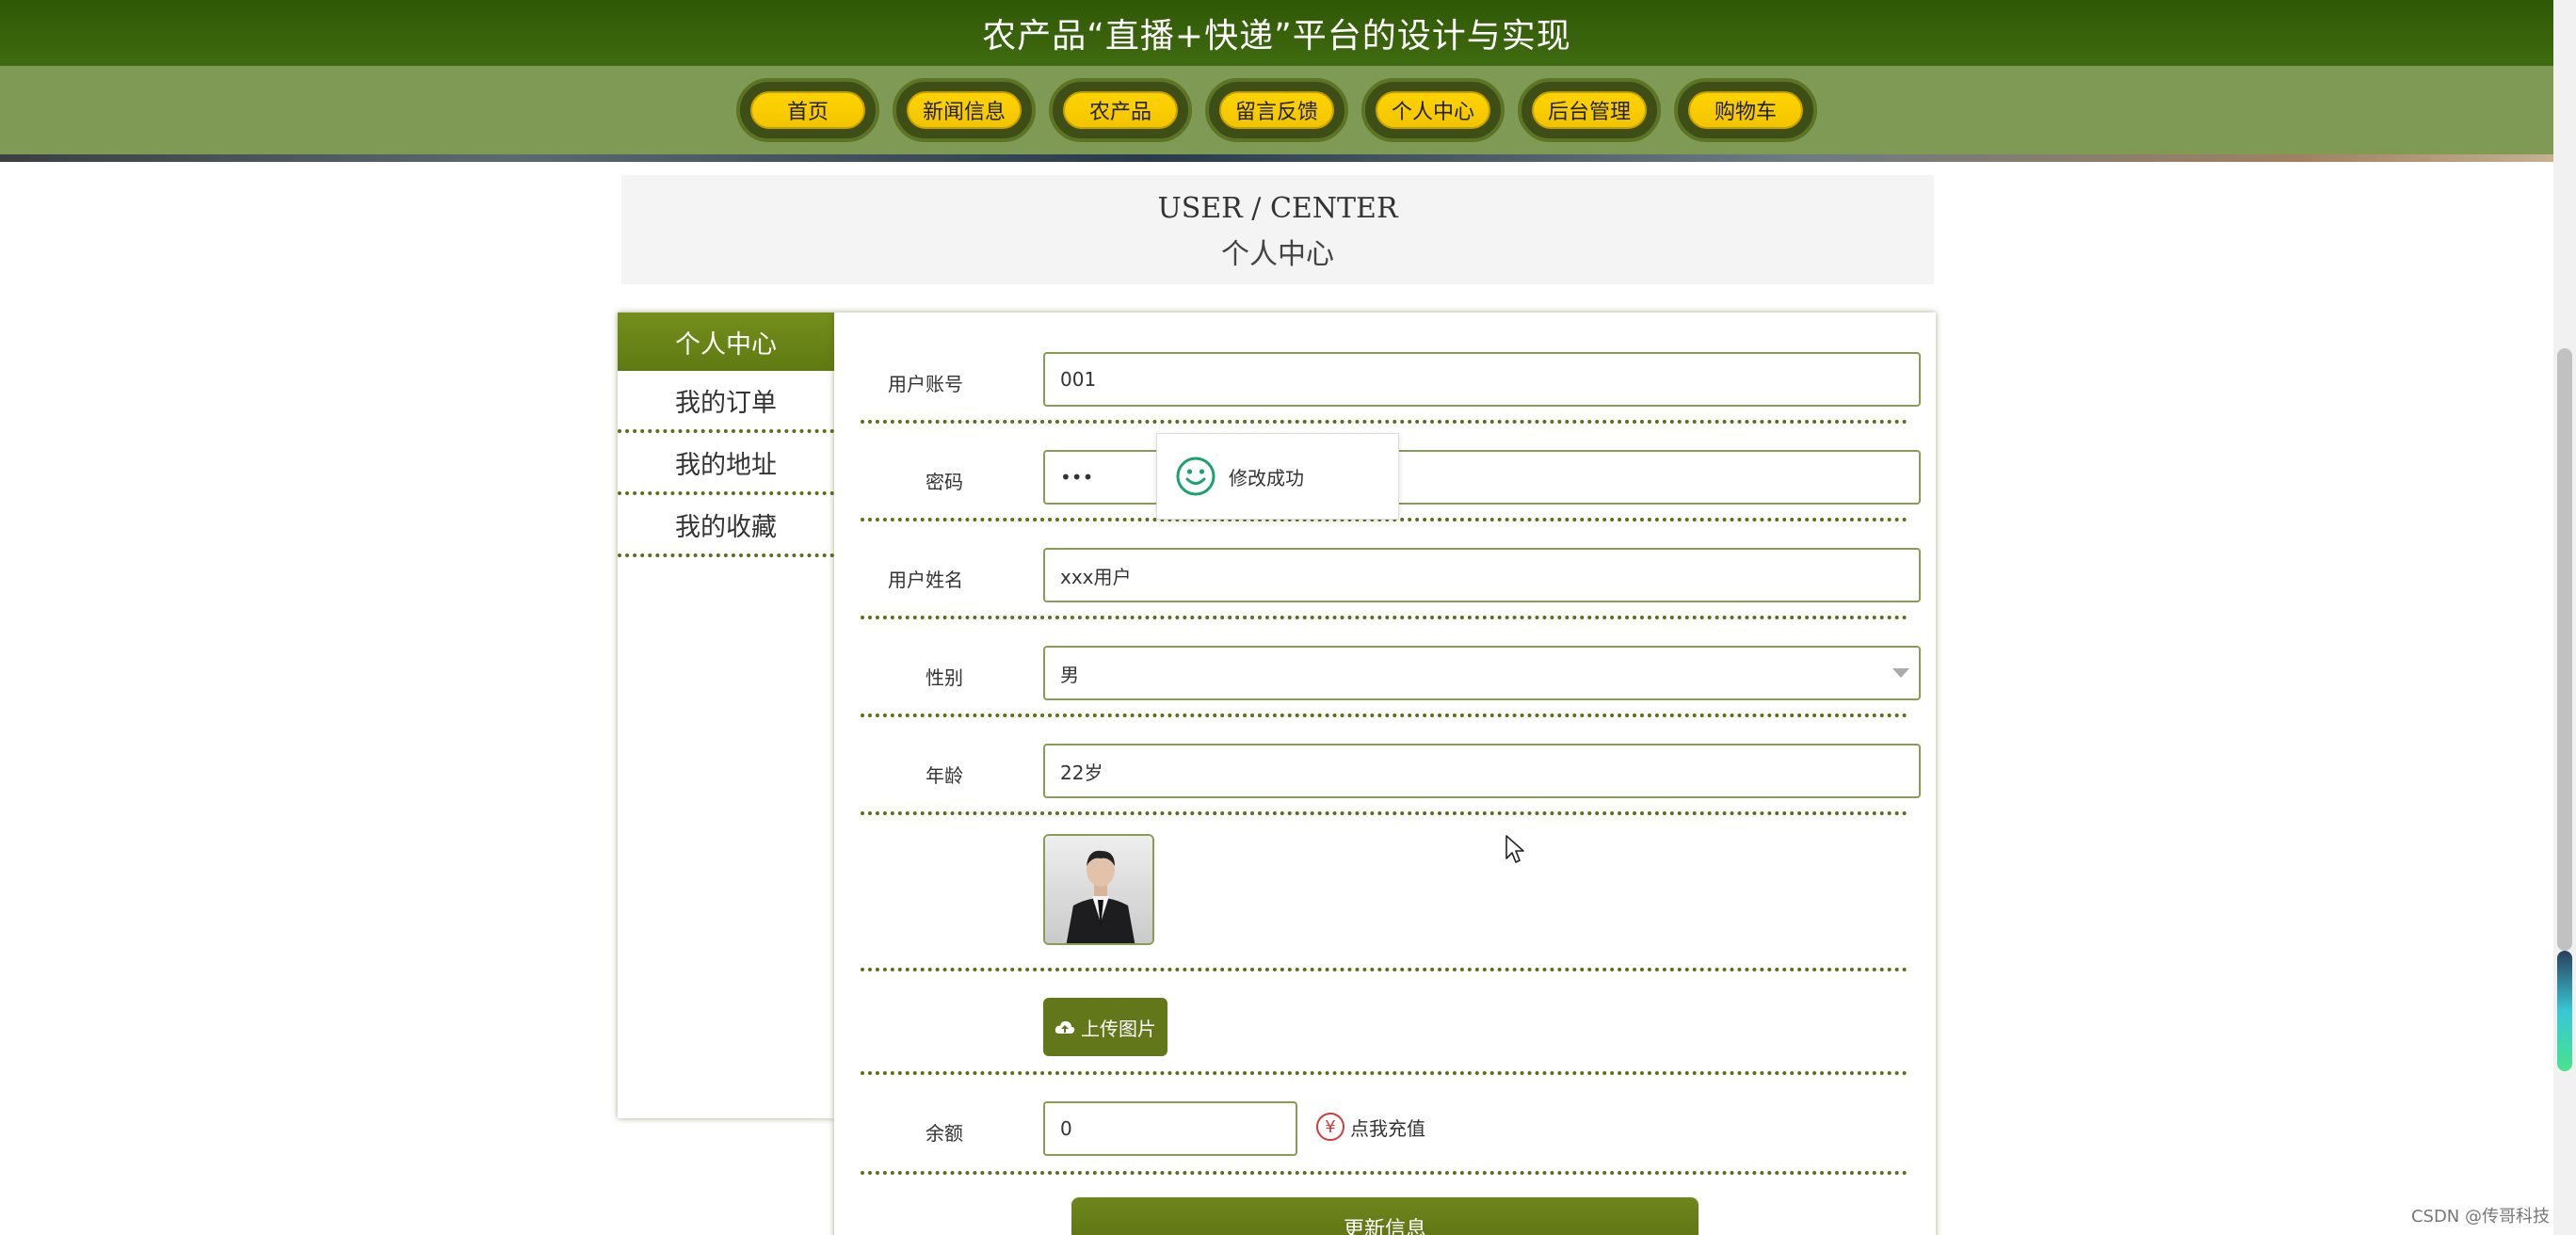 This screenshot has width=2576, height=1235. Describe the element at coordinates (1330, 1127) in the screenshot. I see `yen-icon: ¥` at that location.